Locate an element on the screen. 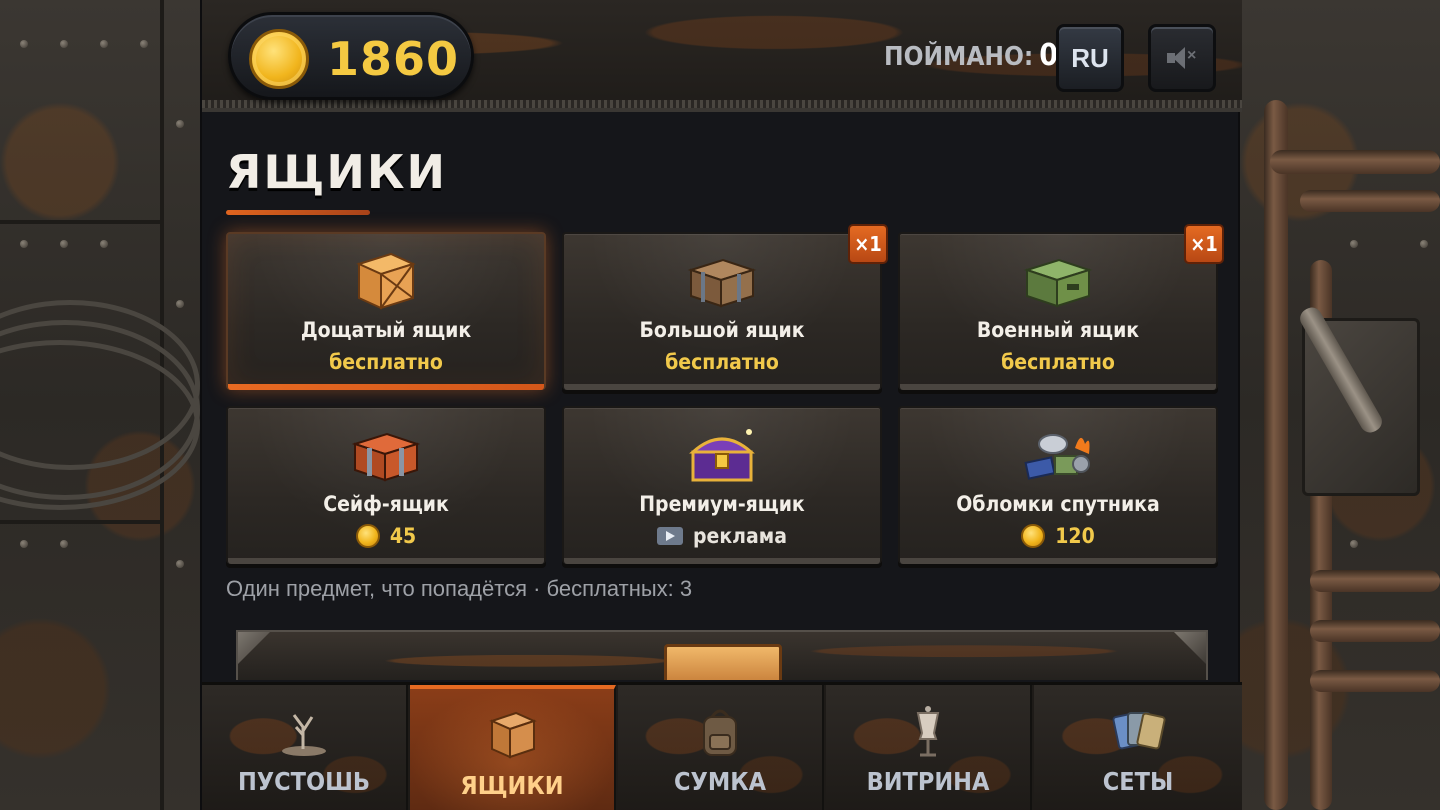  tab-crates: ЯЩИКИ is located at coordinates (513, 747).